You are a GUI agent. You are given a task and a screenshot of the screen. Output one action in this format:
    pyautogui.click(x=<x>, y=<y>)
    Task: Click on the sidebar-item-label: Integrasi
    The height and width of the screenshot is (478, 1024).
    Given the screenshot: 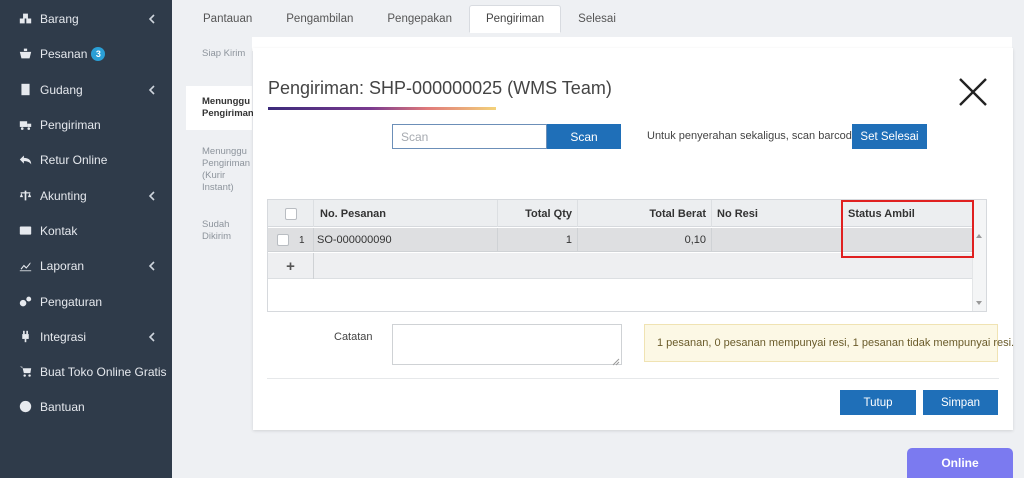 What is the action you would take?
    pyautogui.click(x=63, y=336)
    